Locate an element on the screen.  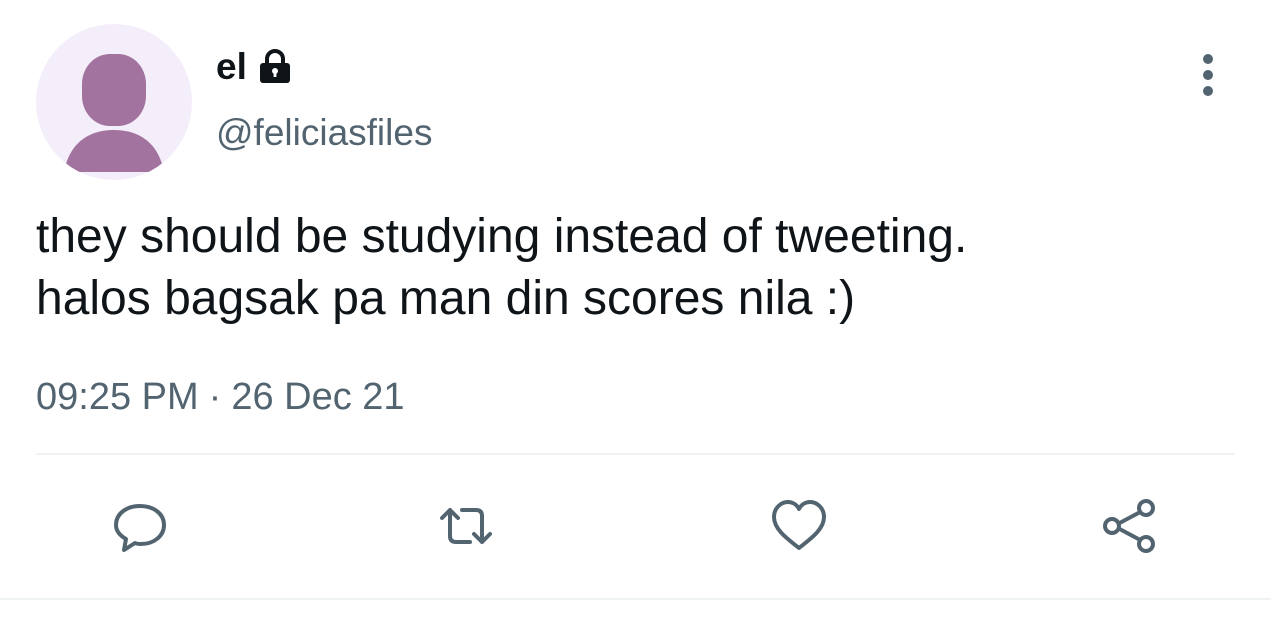
share-icon is located at coordinates (1129, 526).